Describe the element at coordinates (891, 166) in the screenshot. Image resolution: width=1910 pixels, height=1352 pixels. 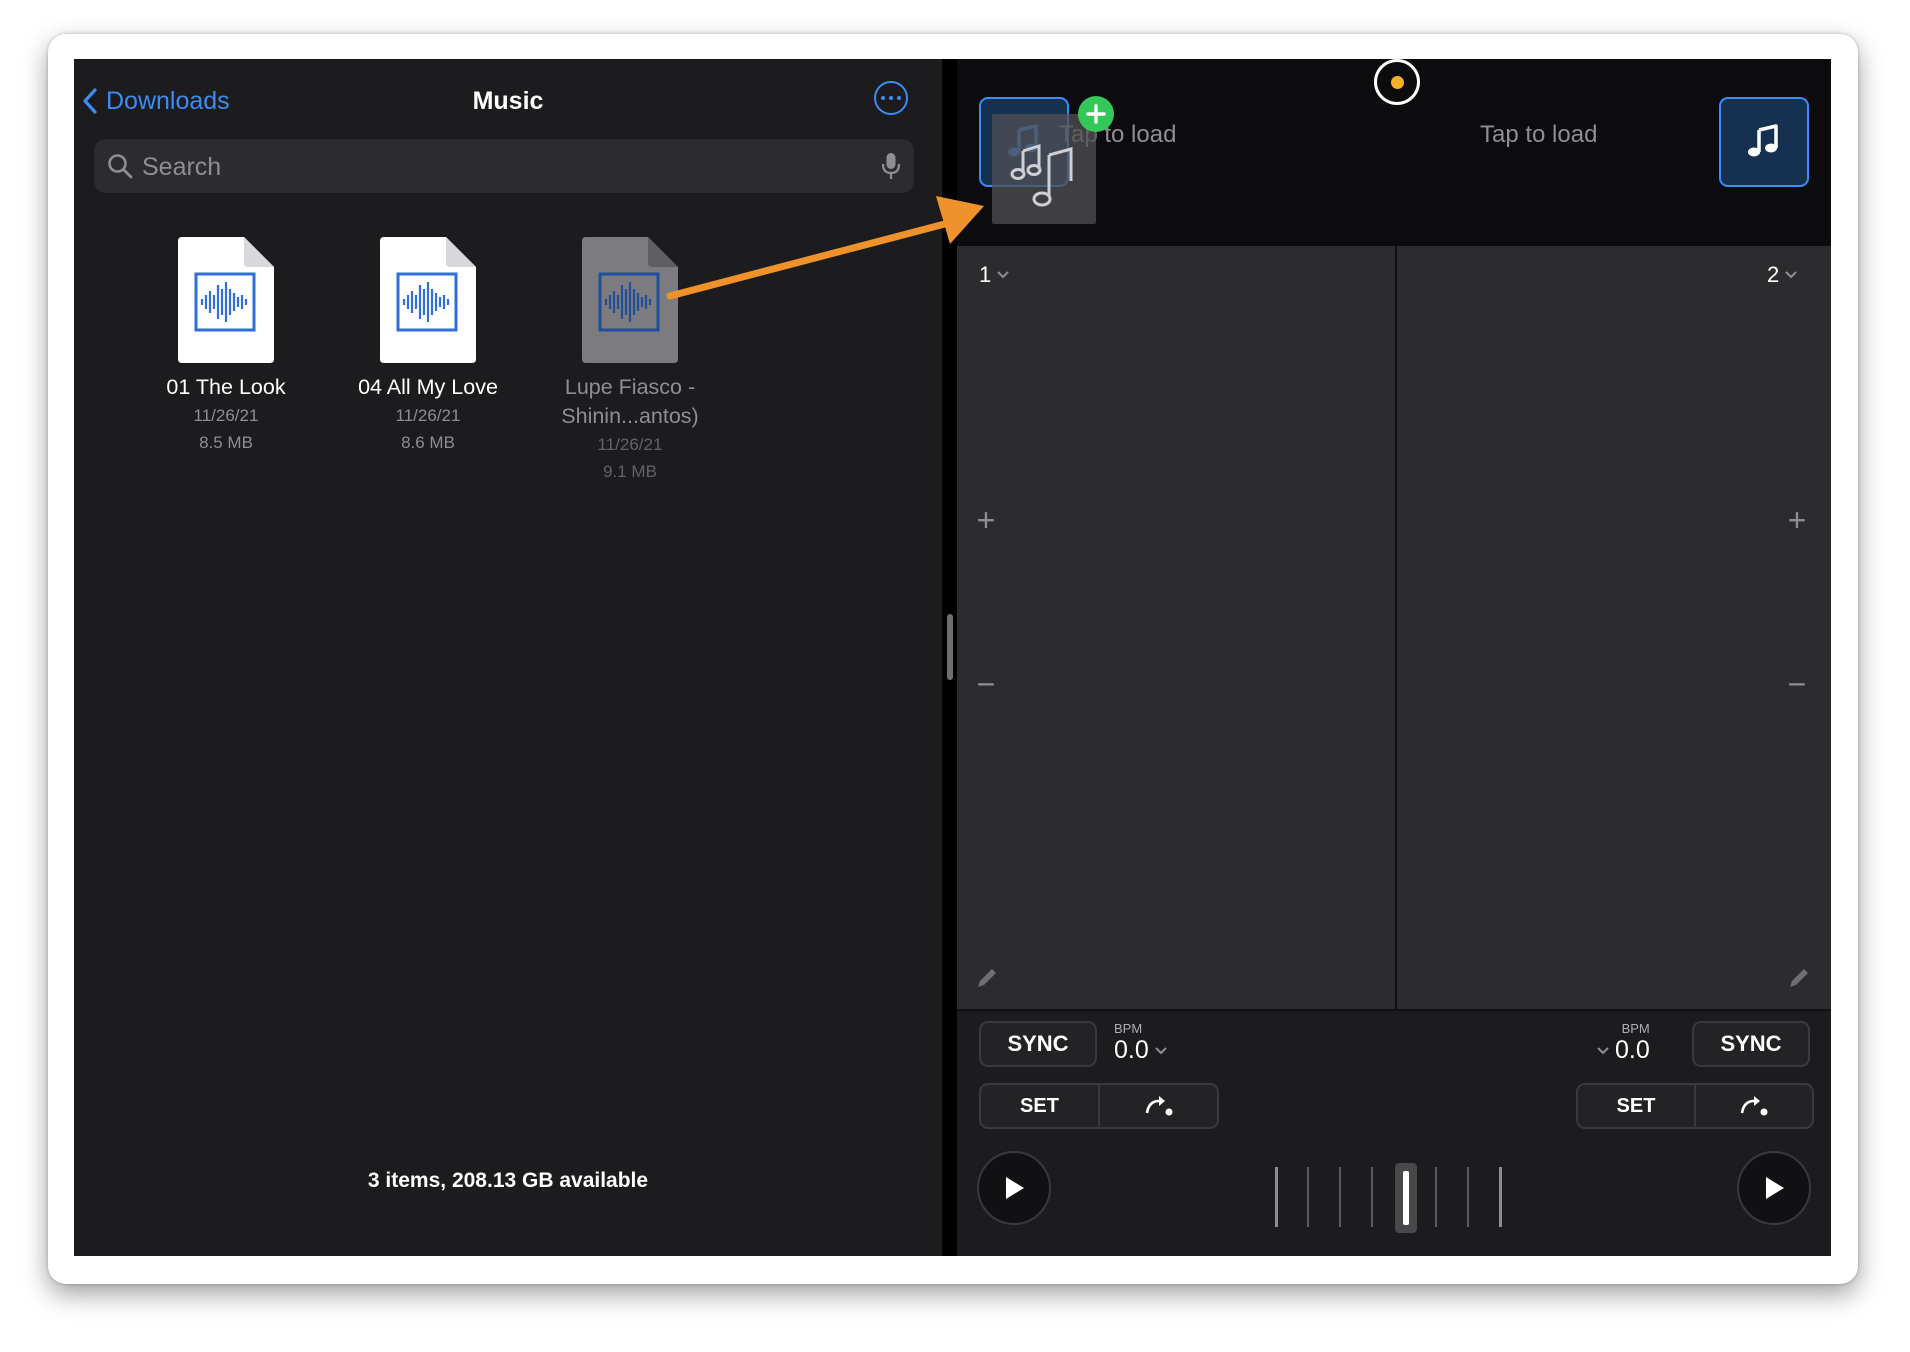
I see `microphone-icon` at that location.